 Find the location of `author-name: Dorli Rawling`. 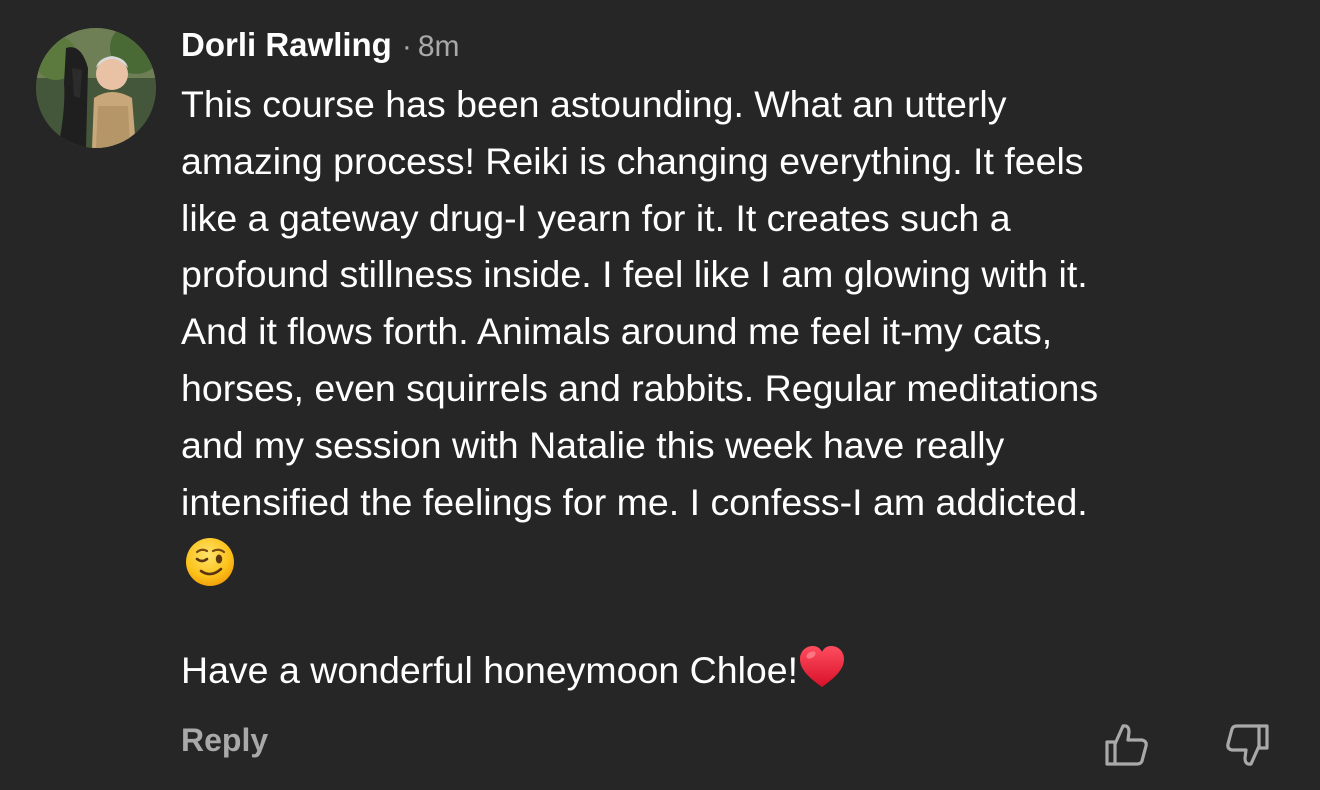

author-name: Dorli Rawling is located at coordinates (286, 45).